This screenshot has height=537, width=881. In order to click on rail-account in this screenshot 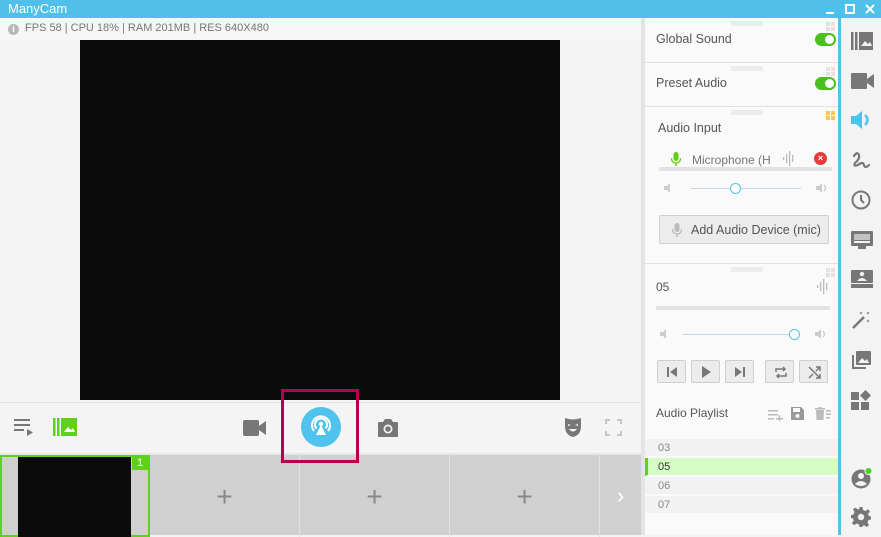, I will do `click(862, 478)`.